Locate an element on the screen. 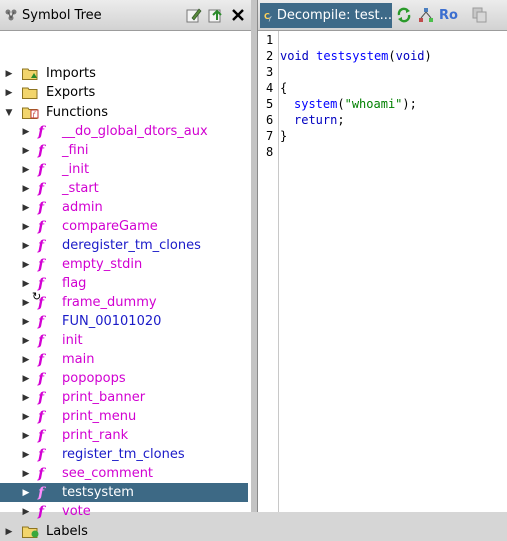 The width and height of the screenshot is (507, 541). function-name: register_tm_clones is located at coordinates (123, 454).